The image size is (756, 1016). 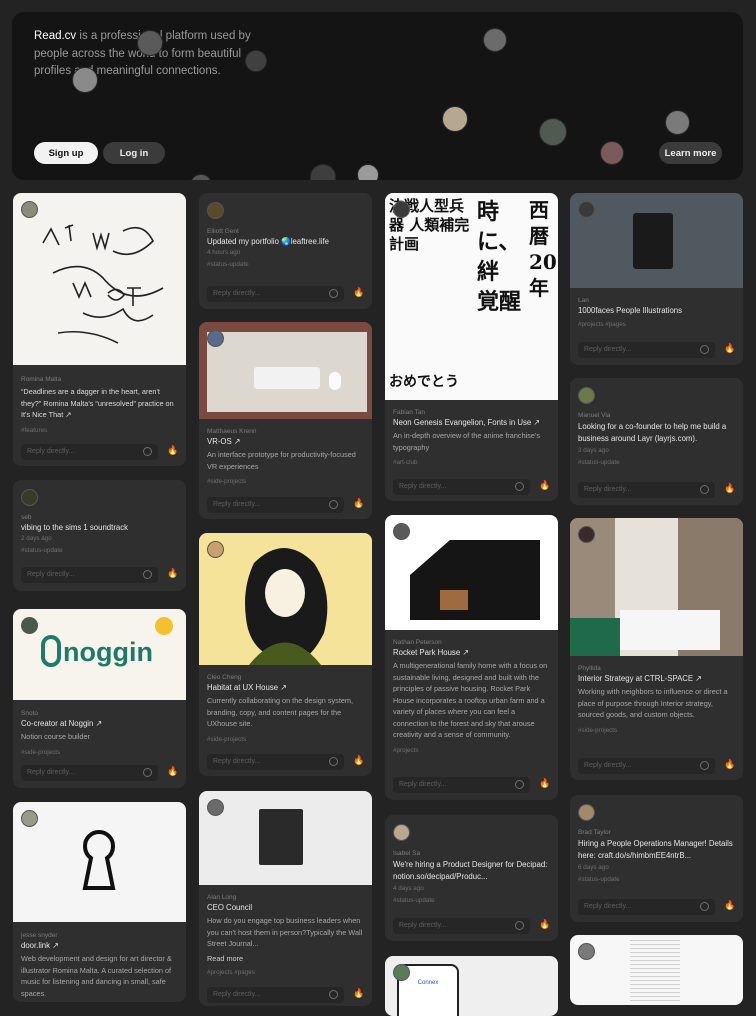 What do you see at coordinates (471, 652) in the screenshot?
I see `post-title: Rocket Park House ↗` at bounding box center [471, 652].